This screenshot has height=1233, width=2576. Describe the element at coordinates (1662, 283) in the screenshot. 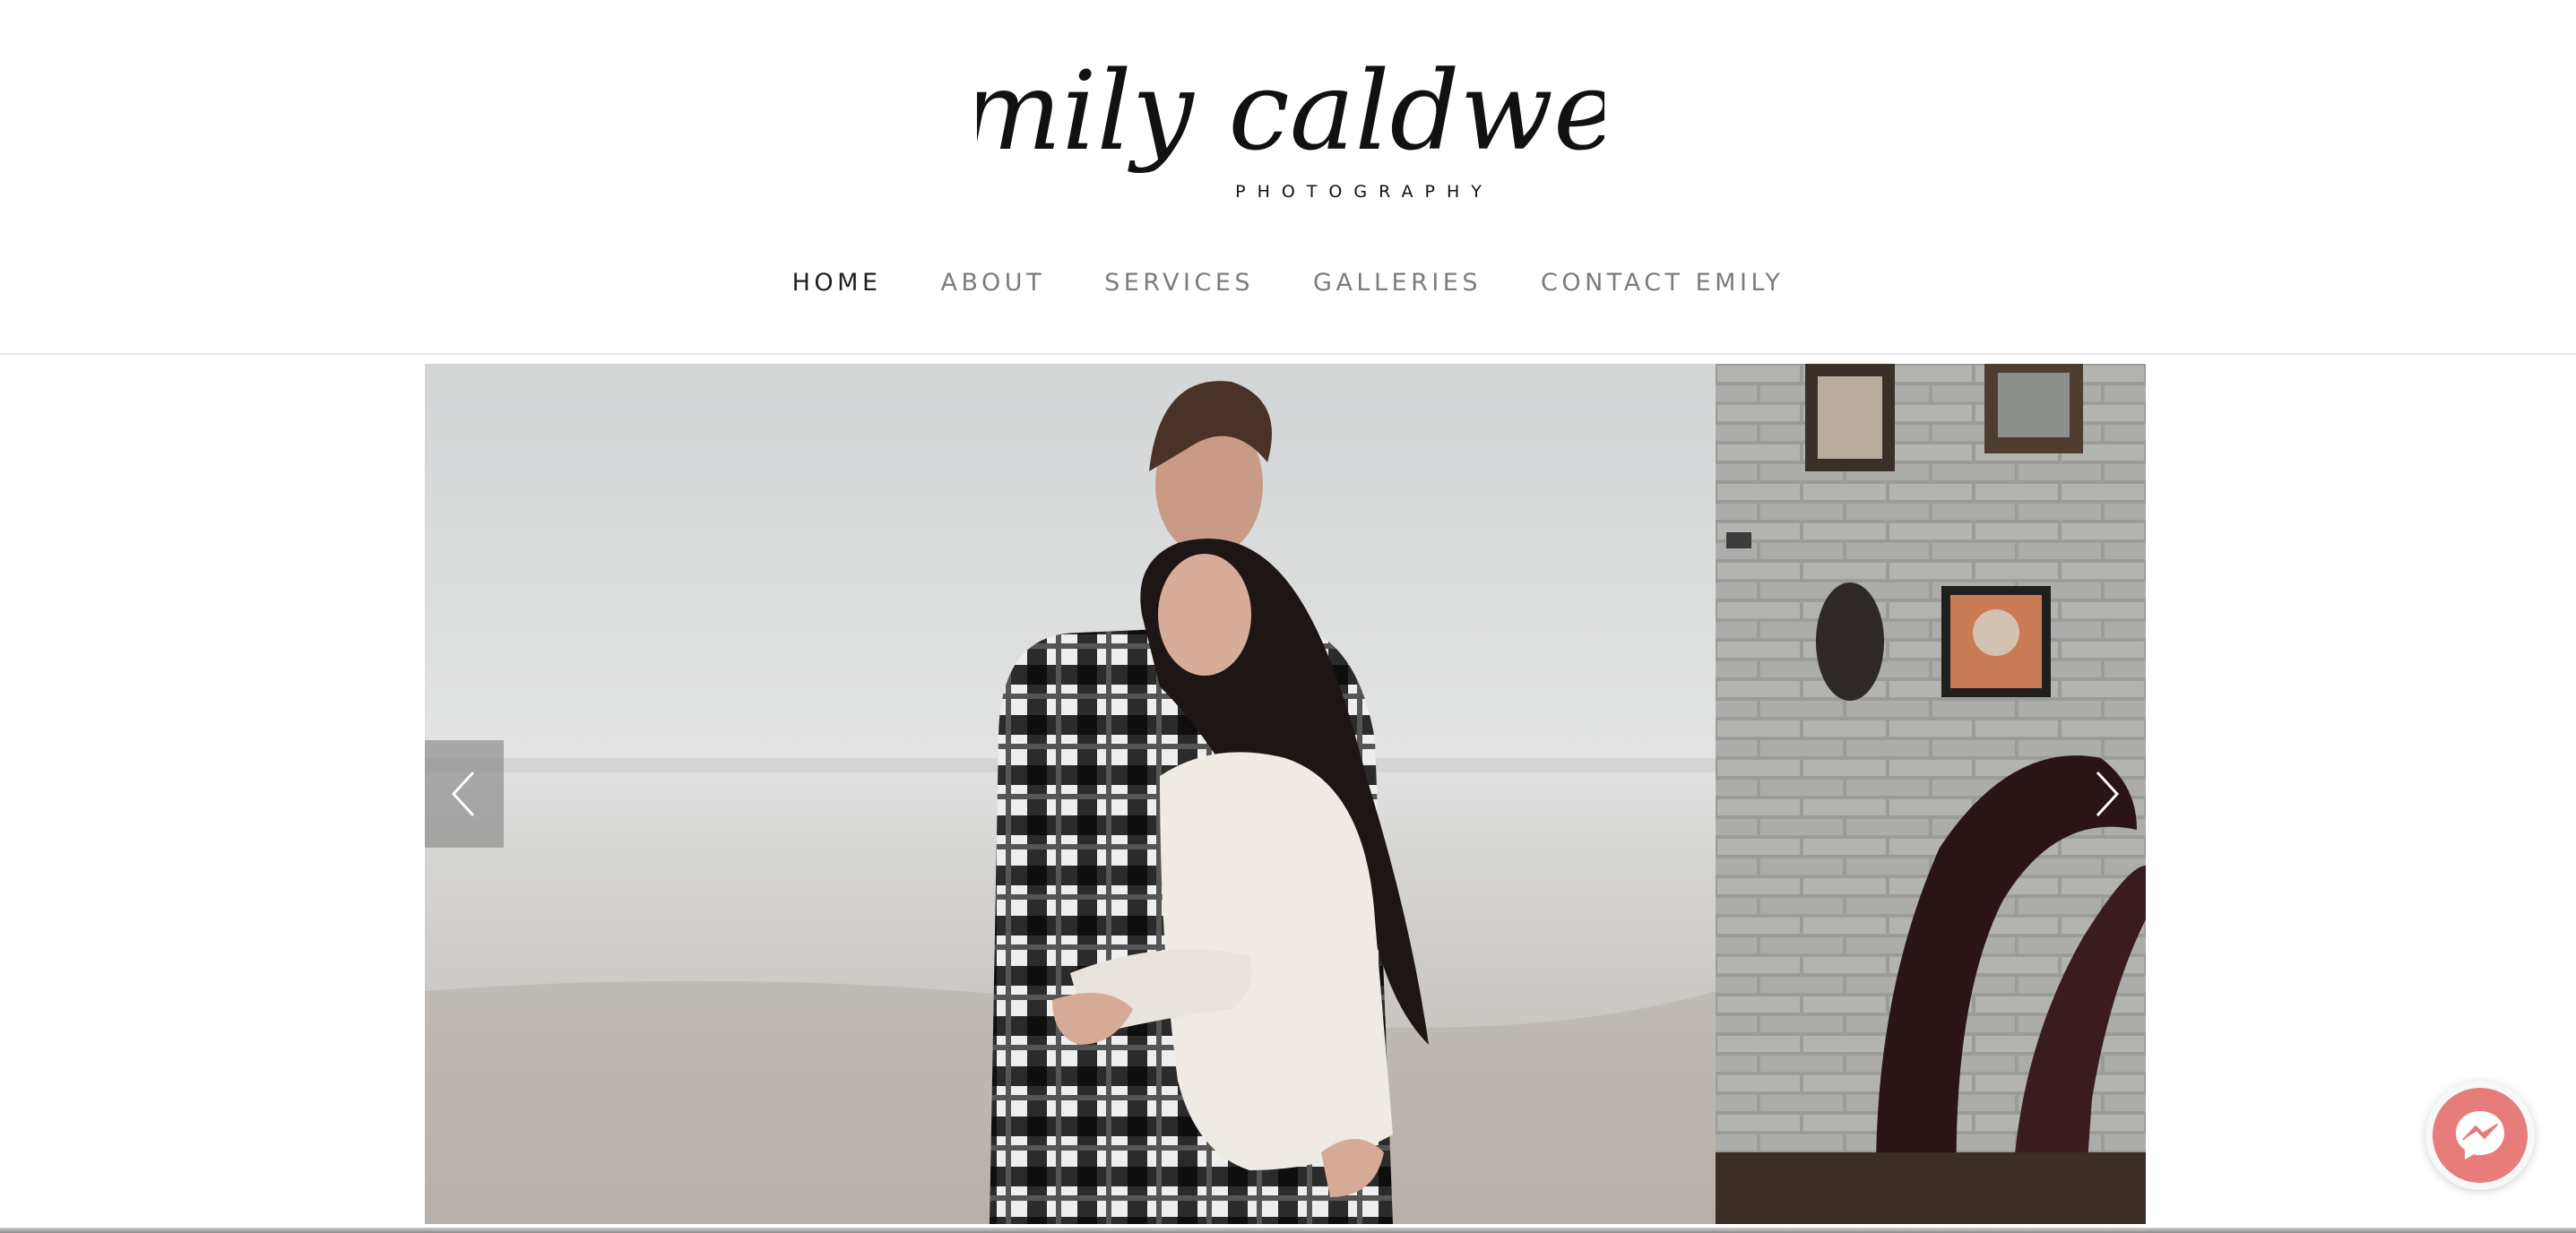

I see `nav-contact-emily: CONTACT EMILY` at that location.